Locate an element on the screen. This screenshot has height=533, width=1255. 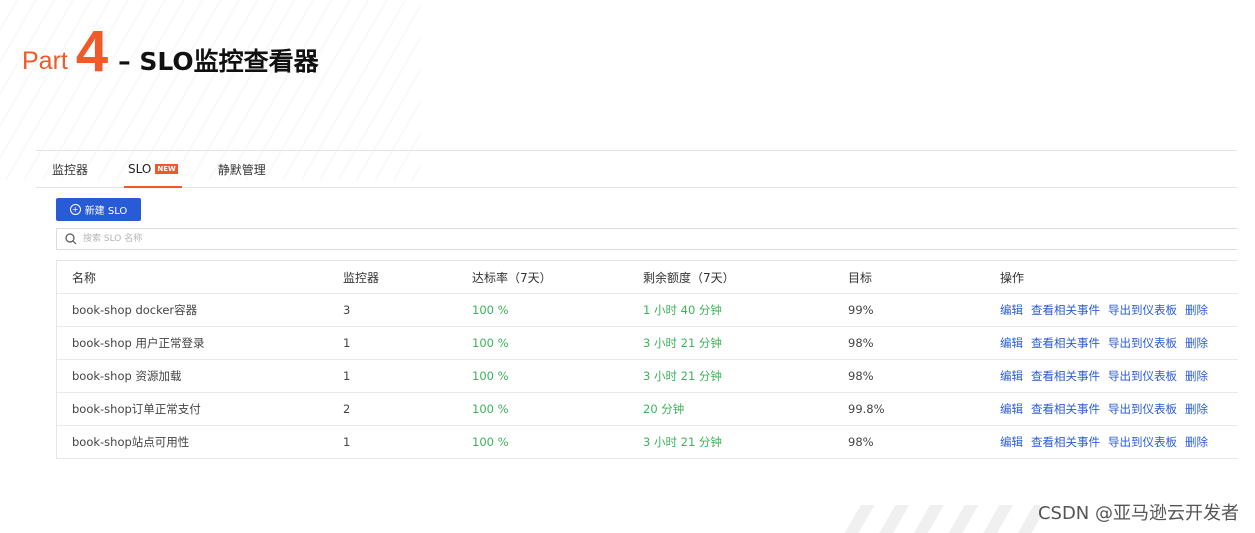
target: 99.8% is located at coordinates (924, 409).